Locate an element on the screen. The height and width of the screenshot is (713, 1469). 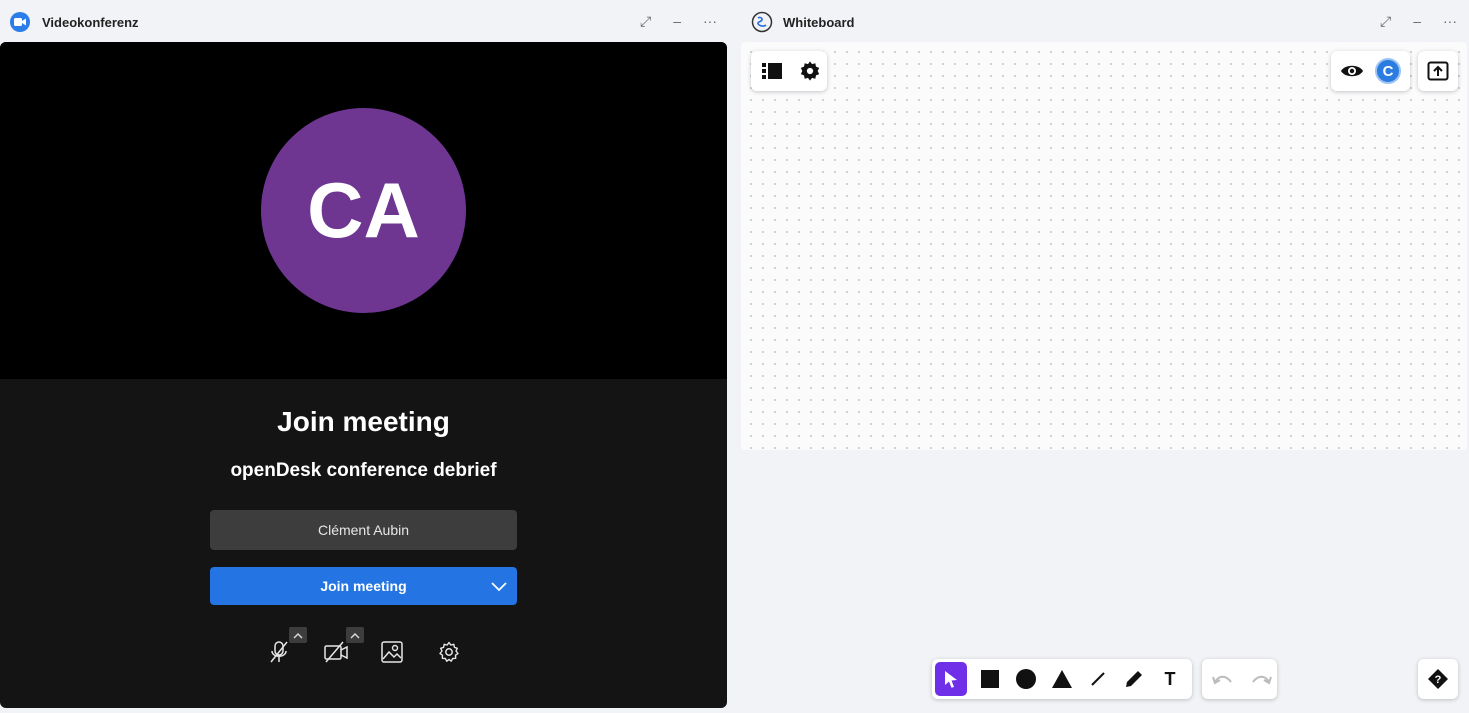
export-upload-icon is located at coordinates (1438, 71).